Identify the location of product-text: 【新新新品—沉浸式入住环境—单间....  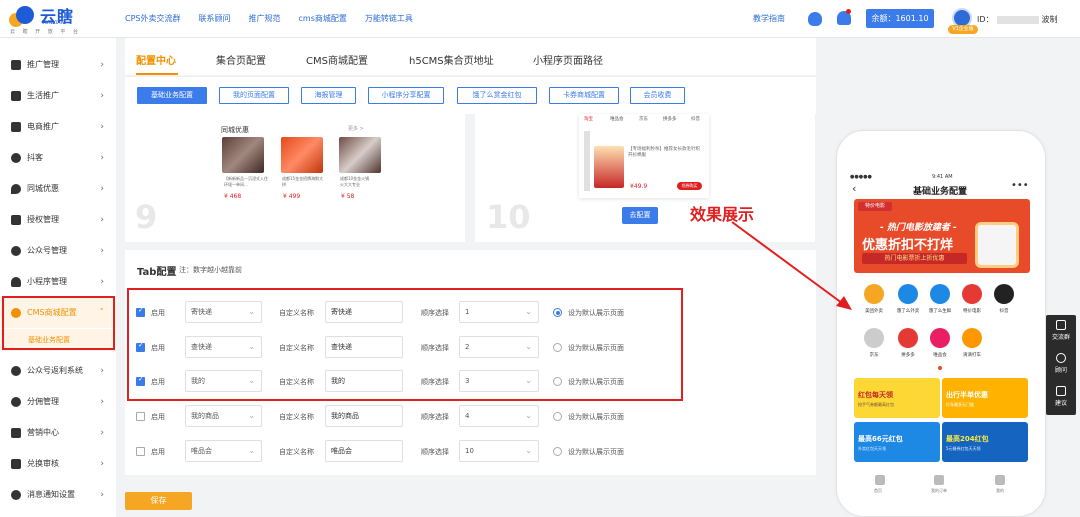
(246, 181).